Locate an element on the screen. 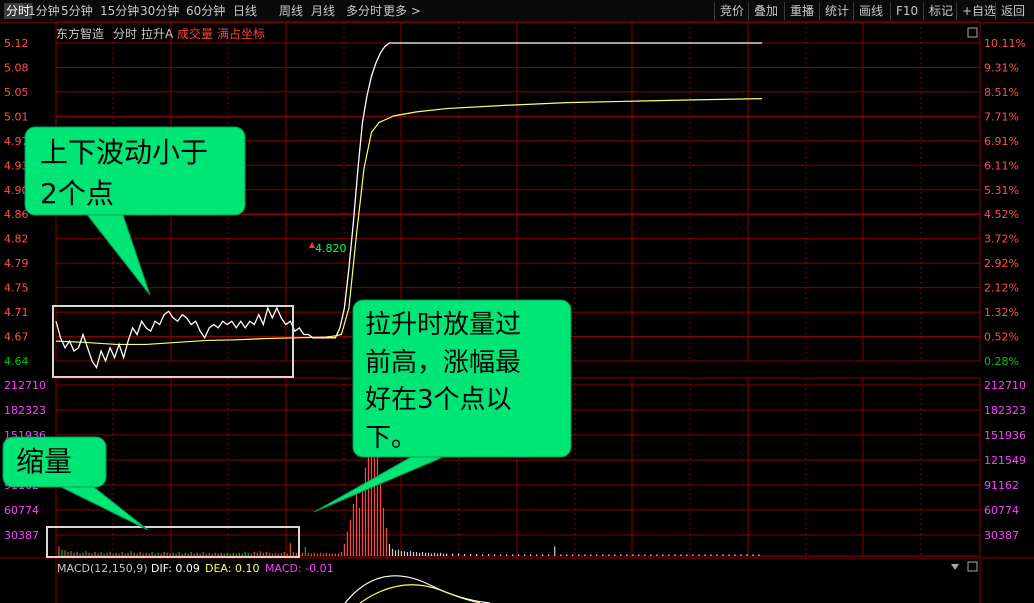 The height and width of the screenshot is (603, 1034). pct-tick-label: 5.31% is located at coordinates (1001, 190).